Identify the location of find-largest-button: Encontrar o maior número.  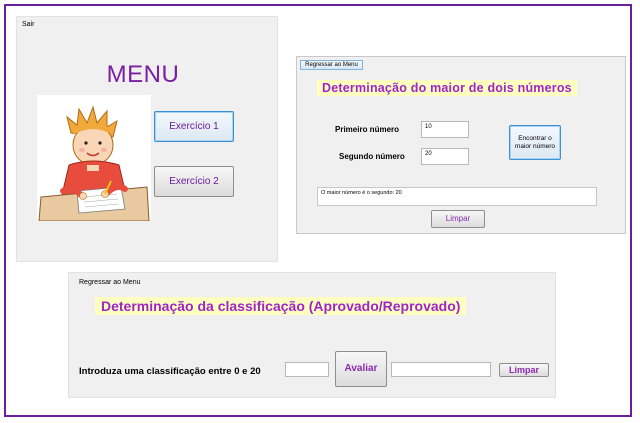
(535, 142).